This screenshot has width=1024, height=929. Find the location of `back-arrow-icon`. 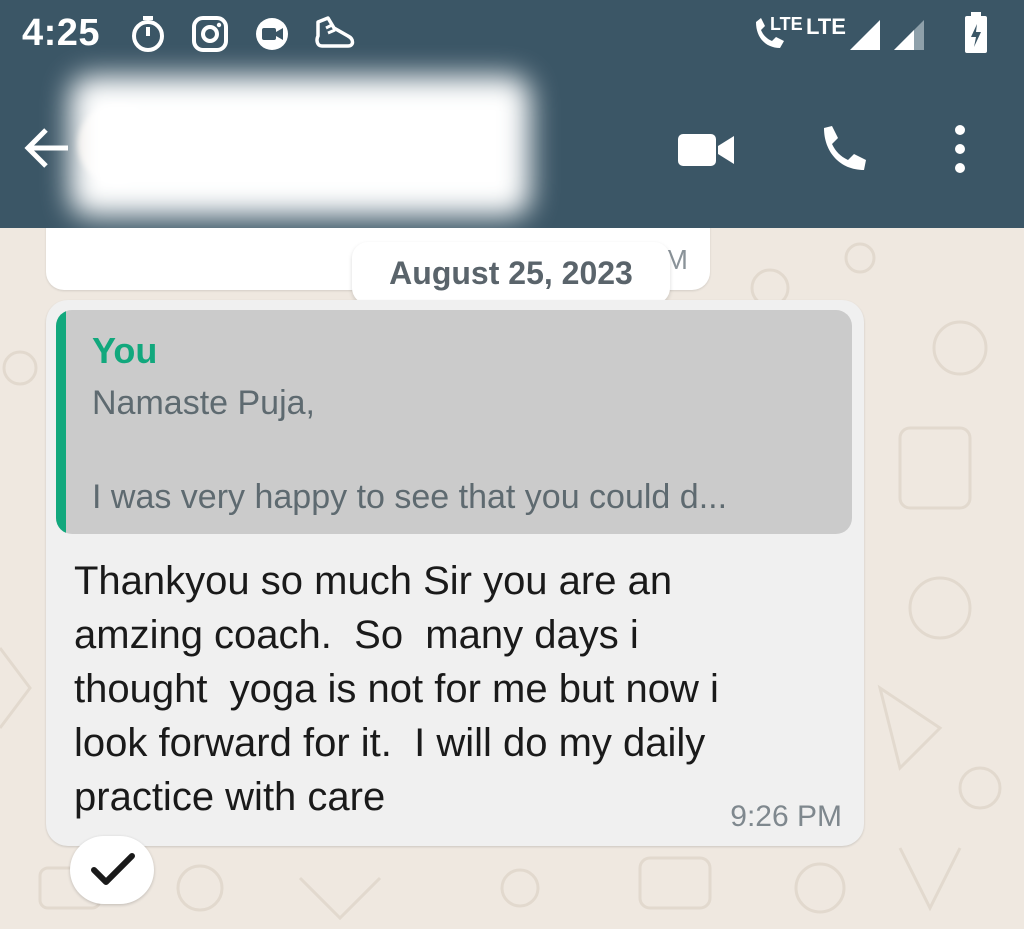

back-arrow-icon is located at coordinates (47, 148).